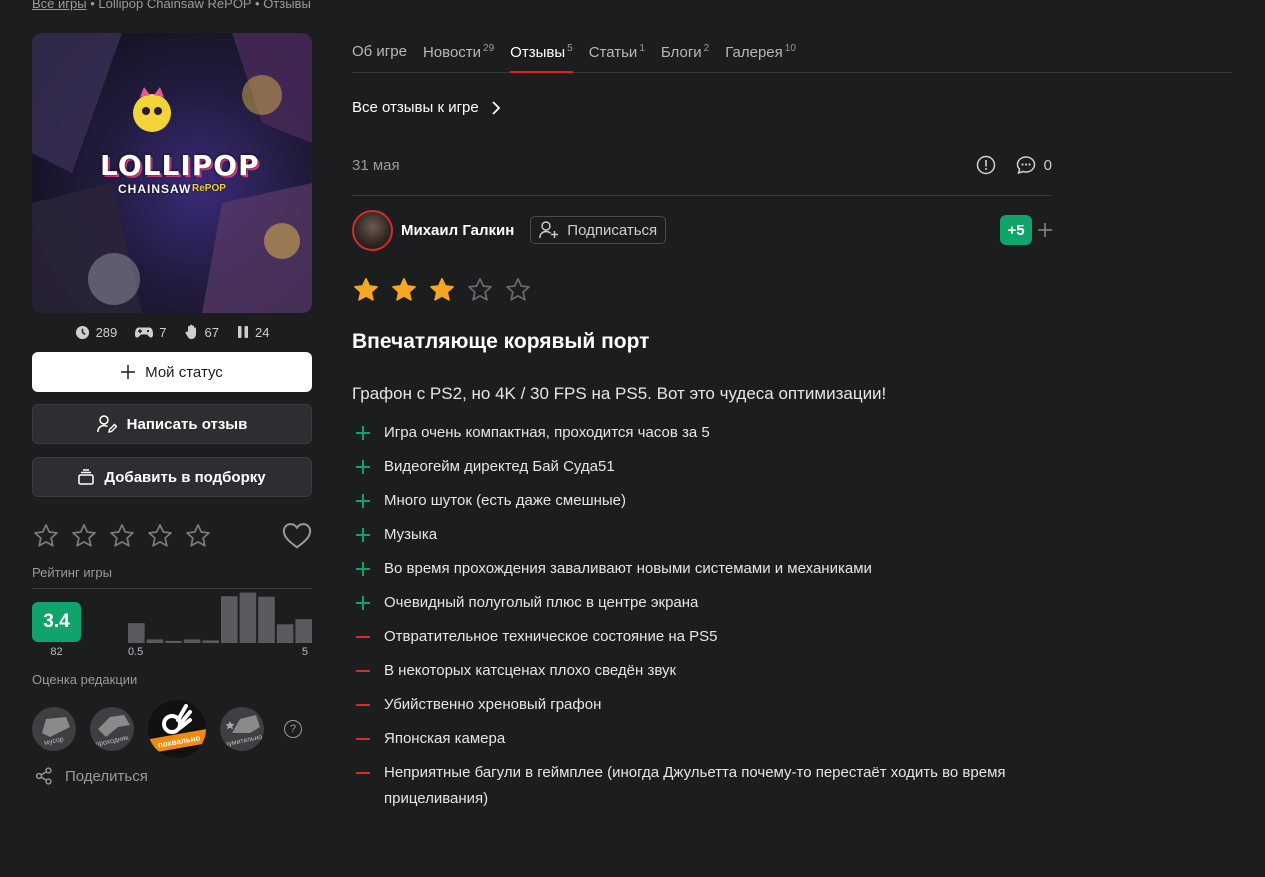 The image size is (1265, 877). Describe the element at coordinates (790, 48) in the screenshot. I see `tab-count: 10` at that location.